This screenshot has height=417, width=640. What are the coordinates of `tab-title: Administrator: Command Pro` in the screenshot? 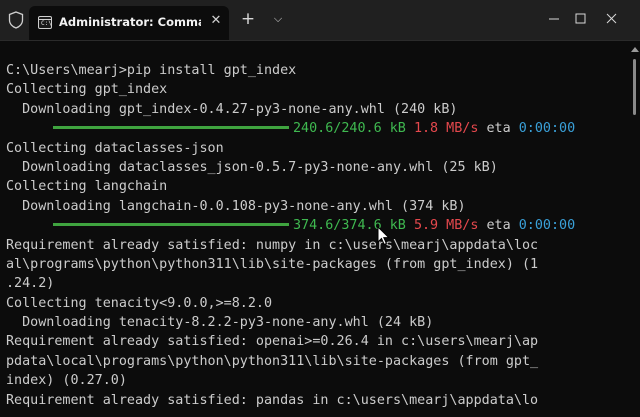 It's located at (130, 22).